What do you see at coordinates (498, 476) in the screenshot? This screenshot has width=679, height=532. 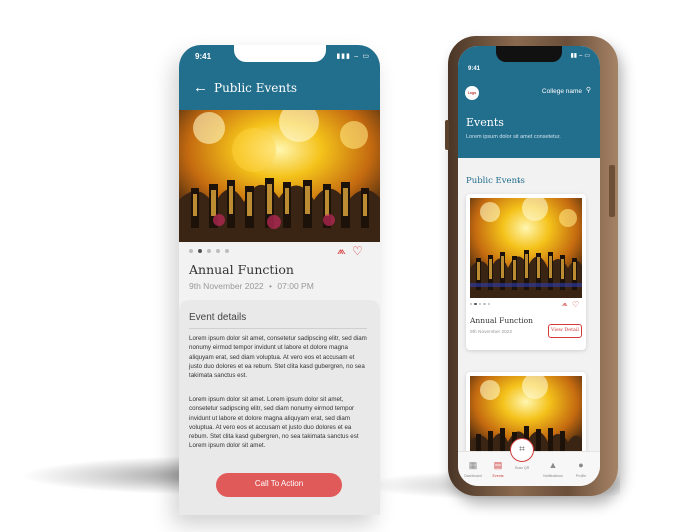 I see `tab-label: Events` at bounding box center [498, 476].